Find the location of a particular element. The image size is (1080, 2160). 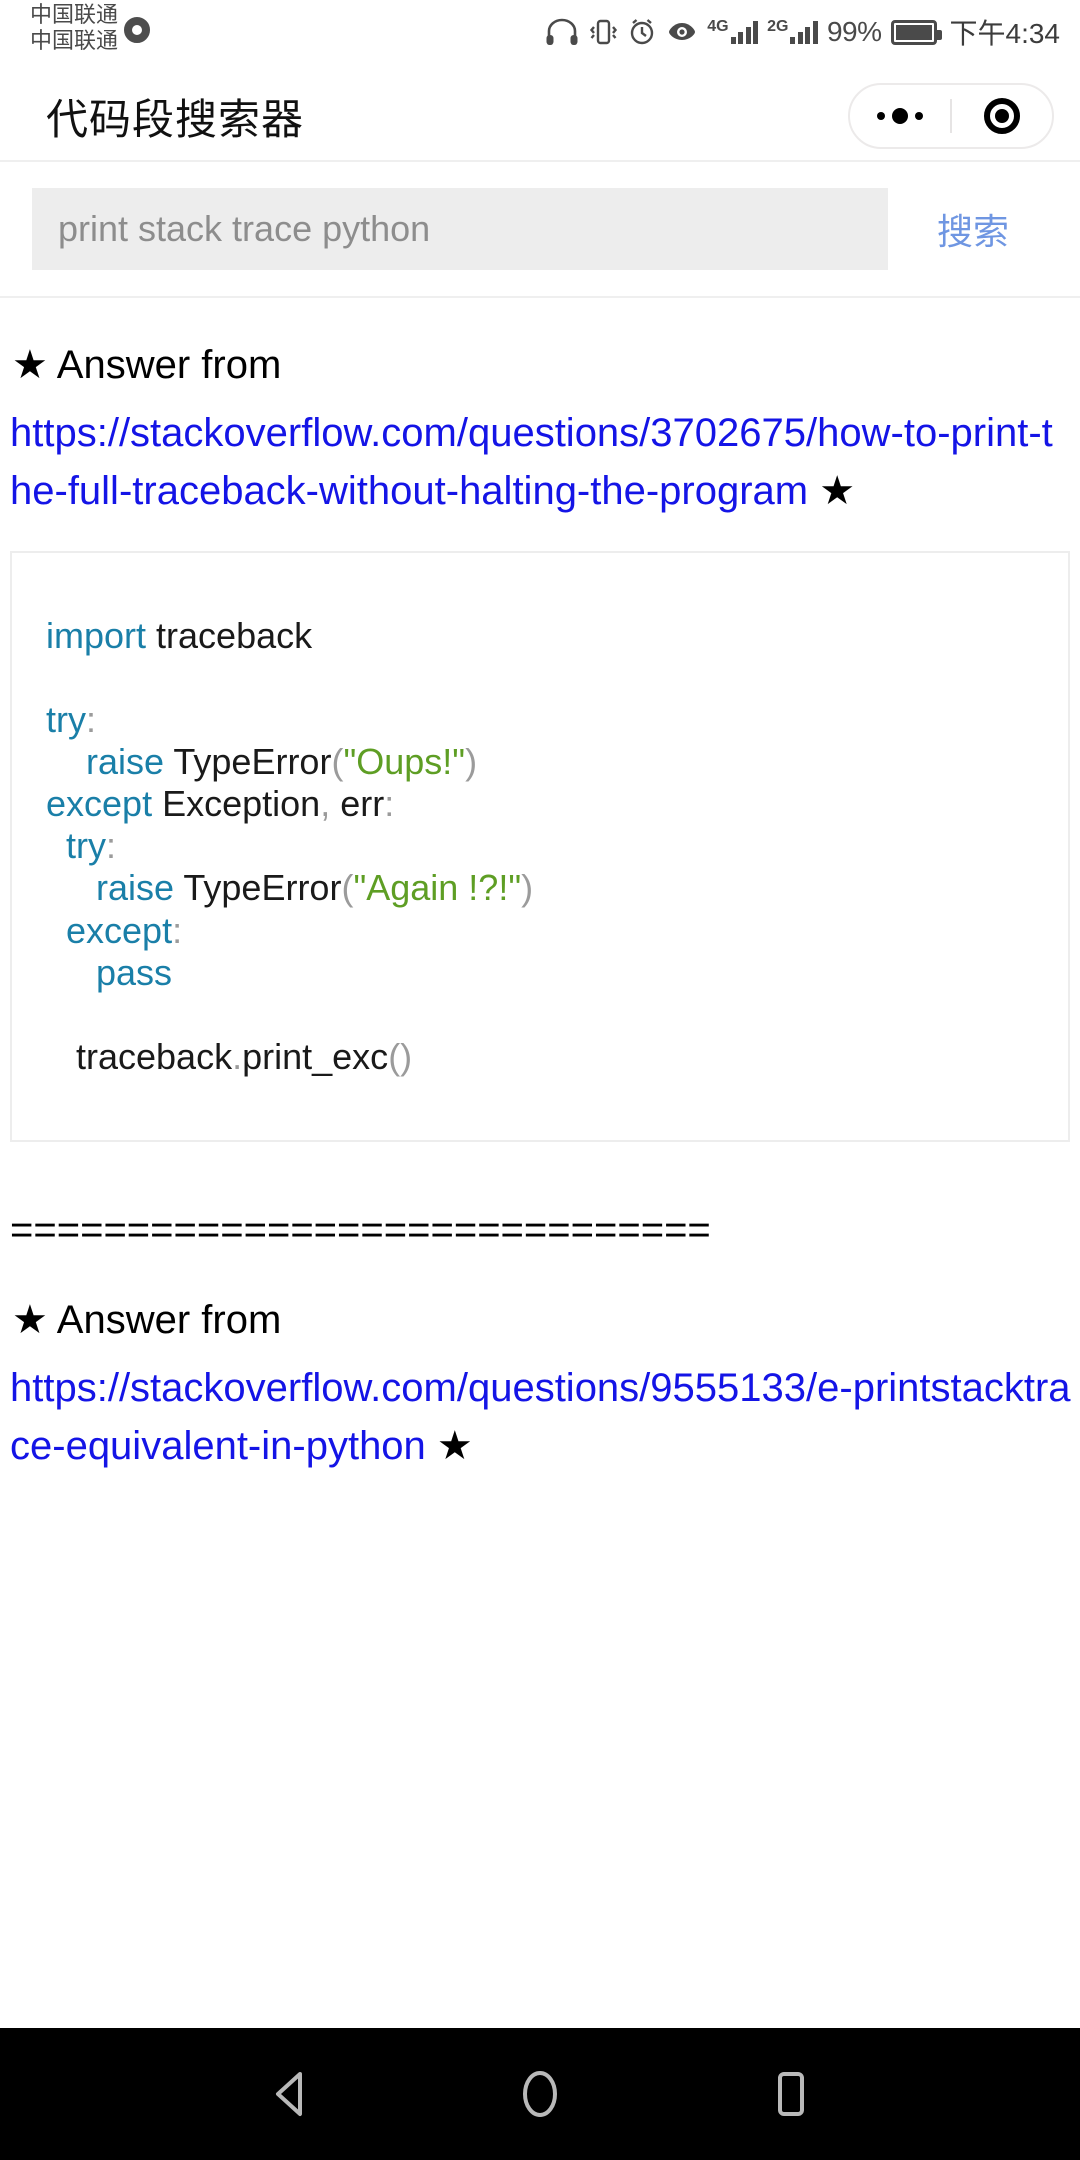

recents-square-icon is located at coordinates (790, 2094).